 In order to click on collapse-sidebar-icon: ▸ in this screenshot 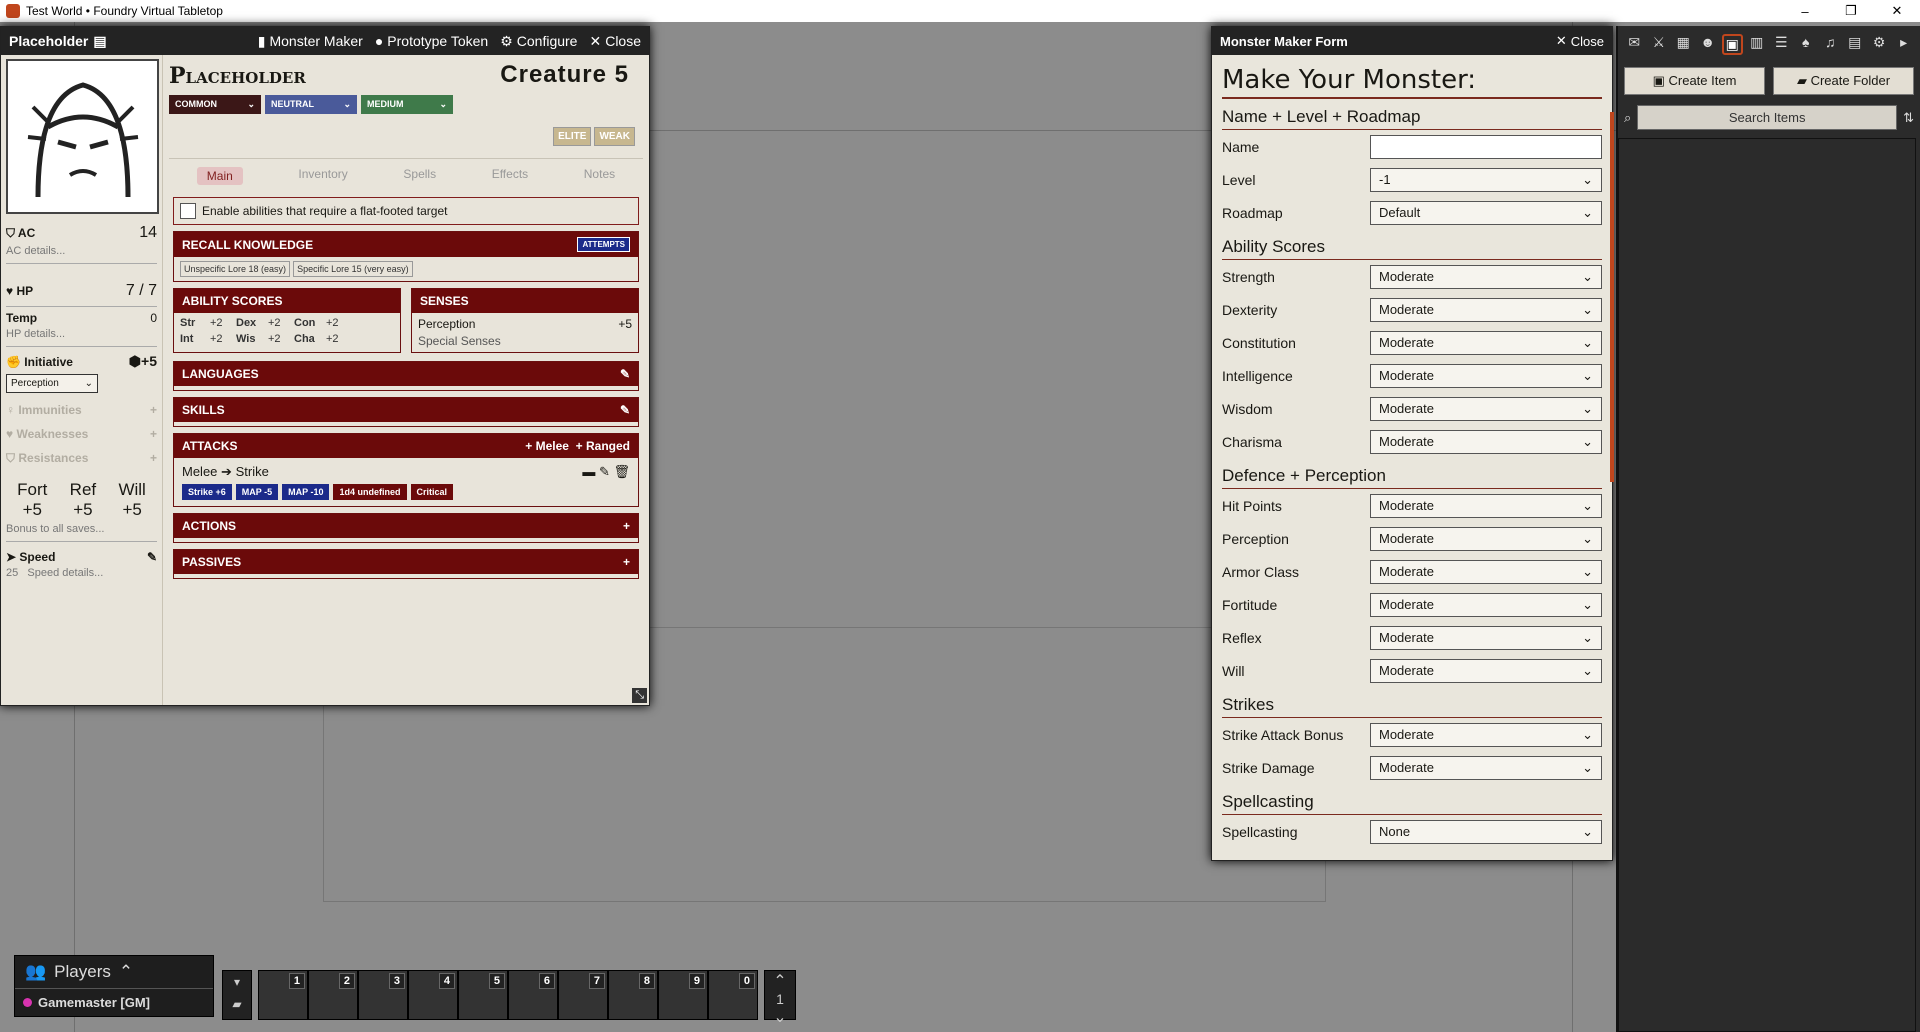, I will do `click(1903, 44)`.